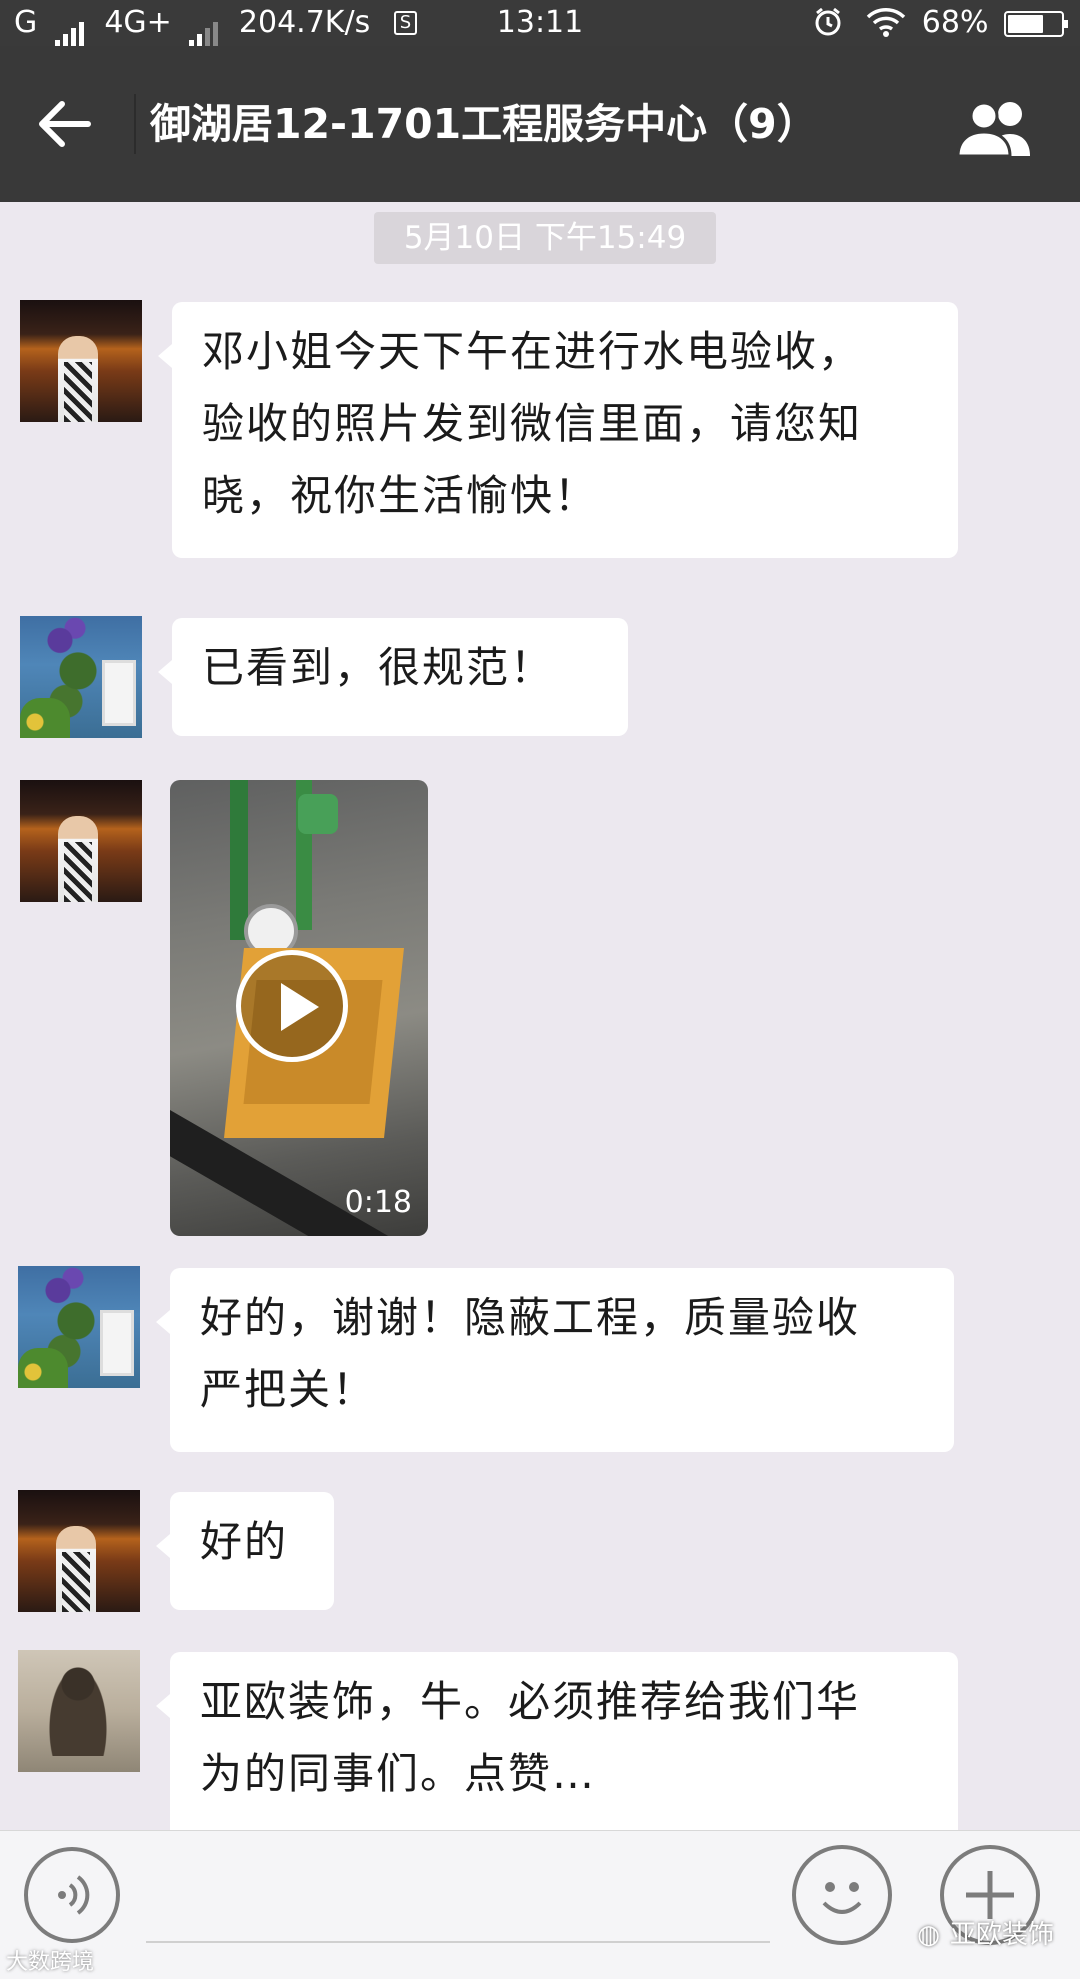  What do you see at coordinates (378, 1202) in the screenshot?
I see `video-duration: 0:18` at bounding box center [378, 1202].